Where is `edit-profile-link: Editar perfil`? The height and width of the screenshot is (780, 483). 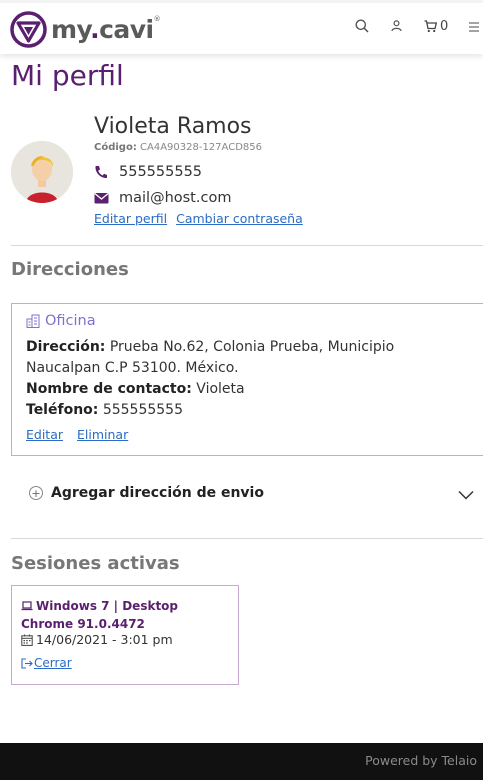 edit-profile-link: Editar perfil is located at coordinates (130, 218).